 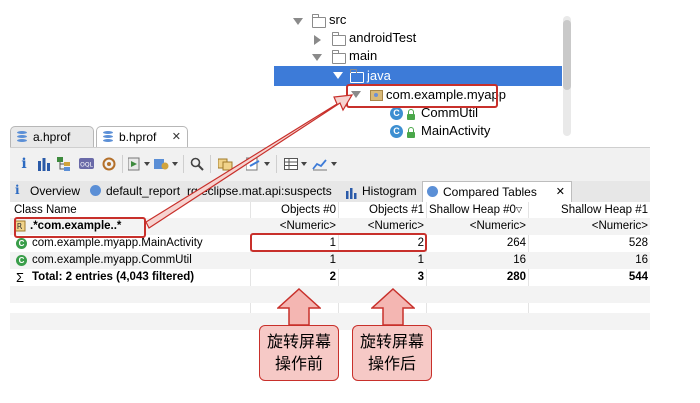 I want to click on callout-before-rotation: 旋转屏幕 操作前, so click(x=299, y=353).